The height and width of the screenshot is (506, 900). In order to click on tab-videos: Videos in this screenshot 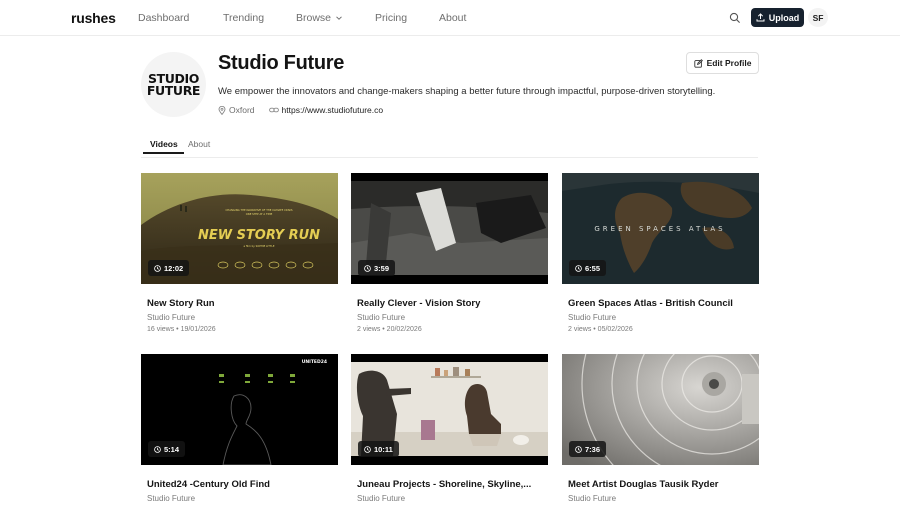, I will do `click(164, 144)`.